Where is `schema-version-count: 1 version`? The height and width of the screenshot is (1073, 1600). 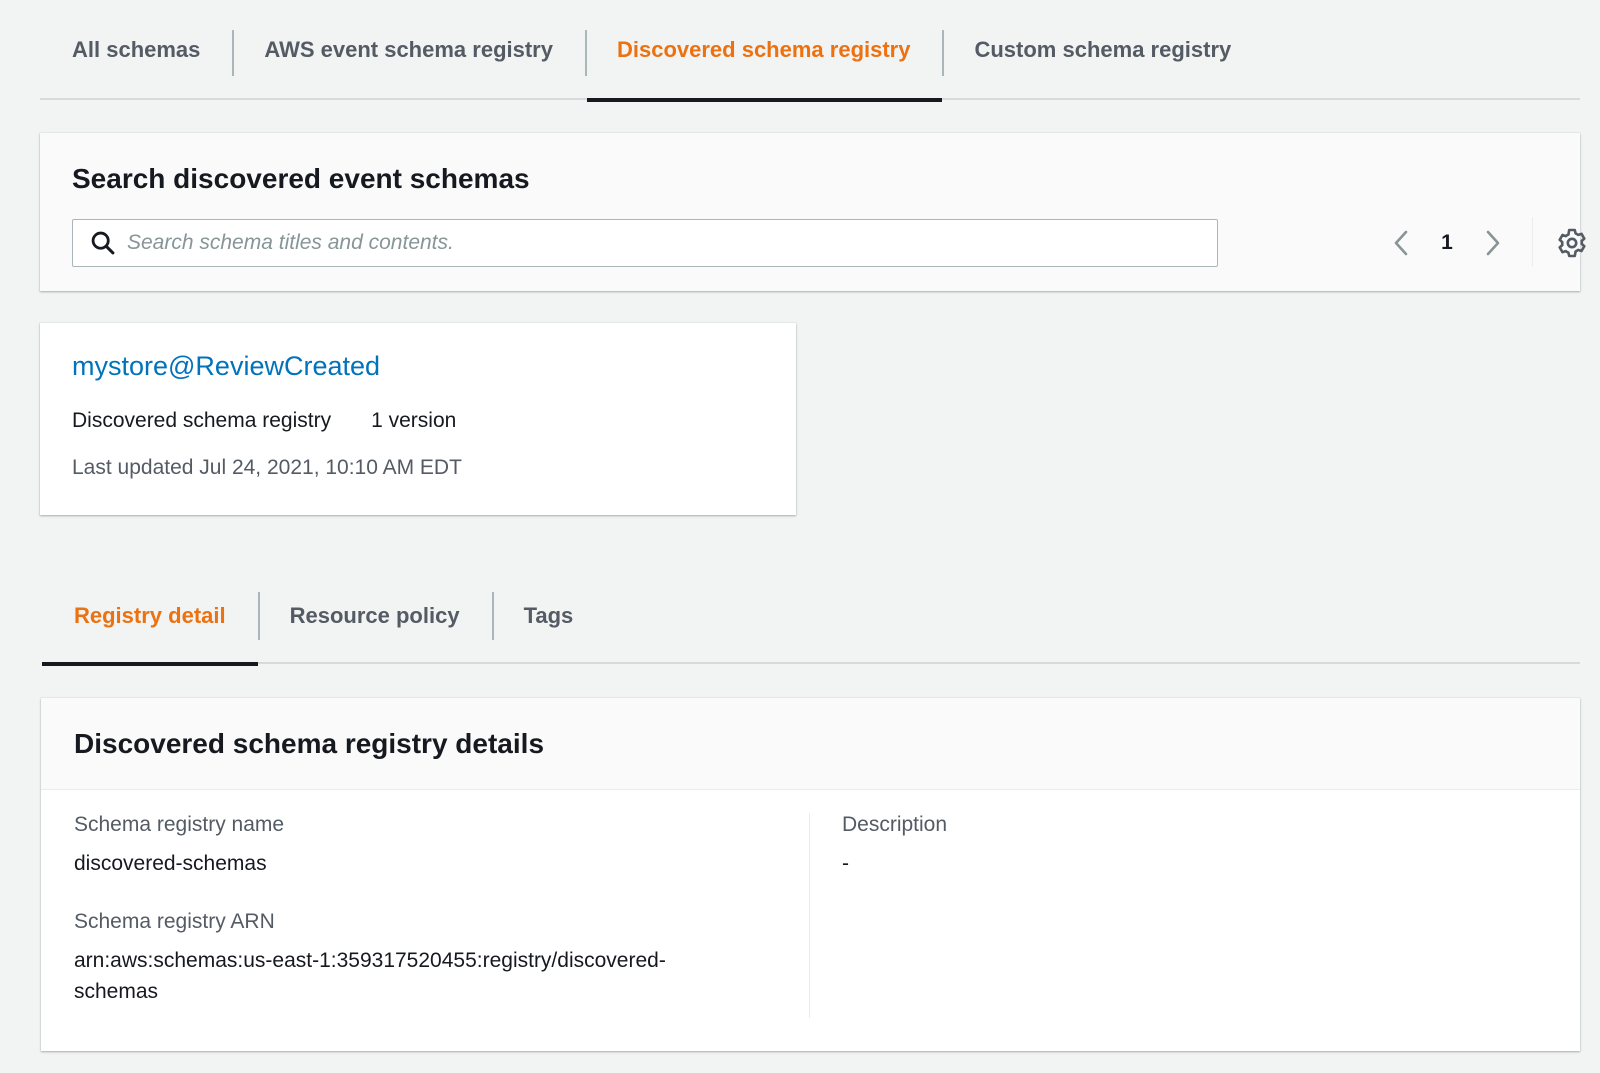
schema-version-count: 1 version is located at coordinates (414, 420).